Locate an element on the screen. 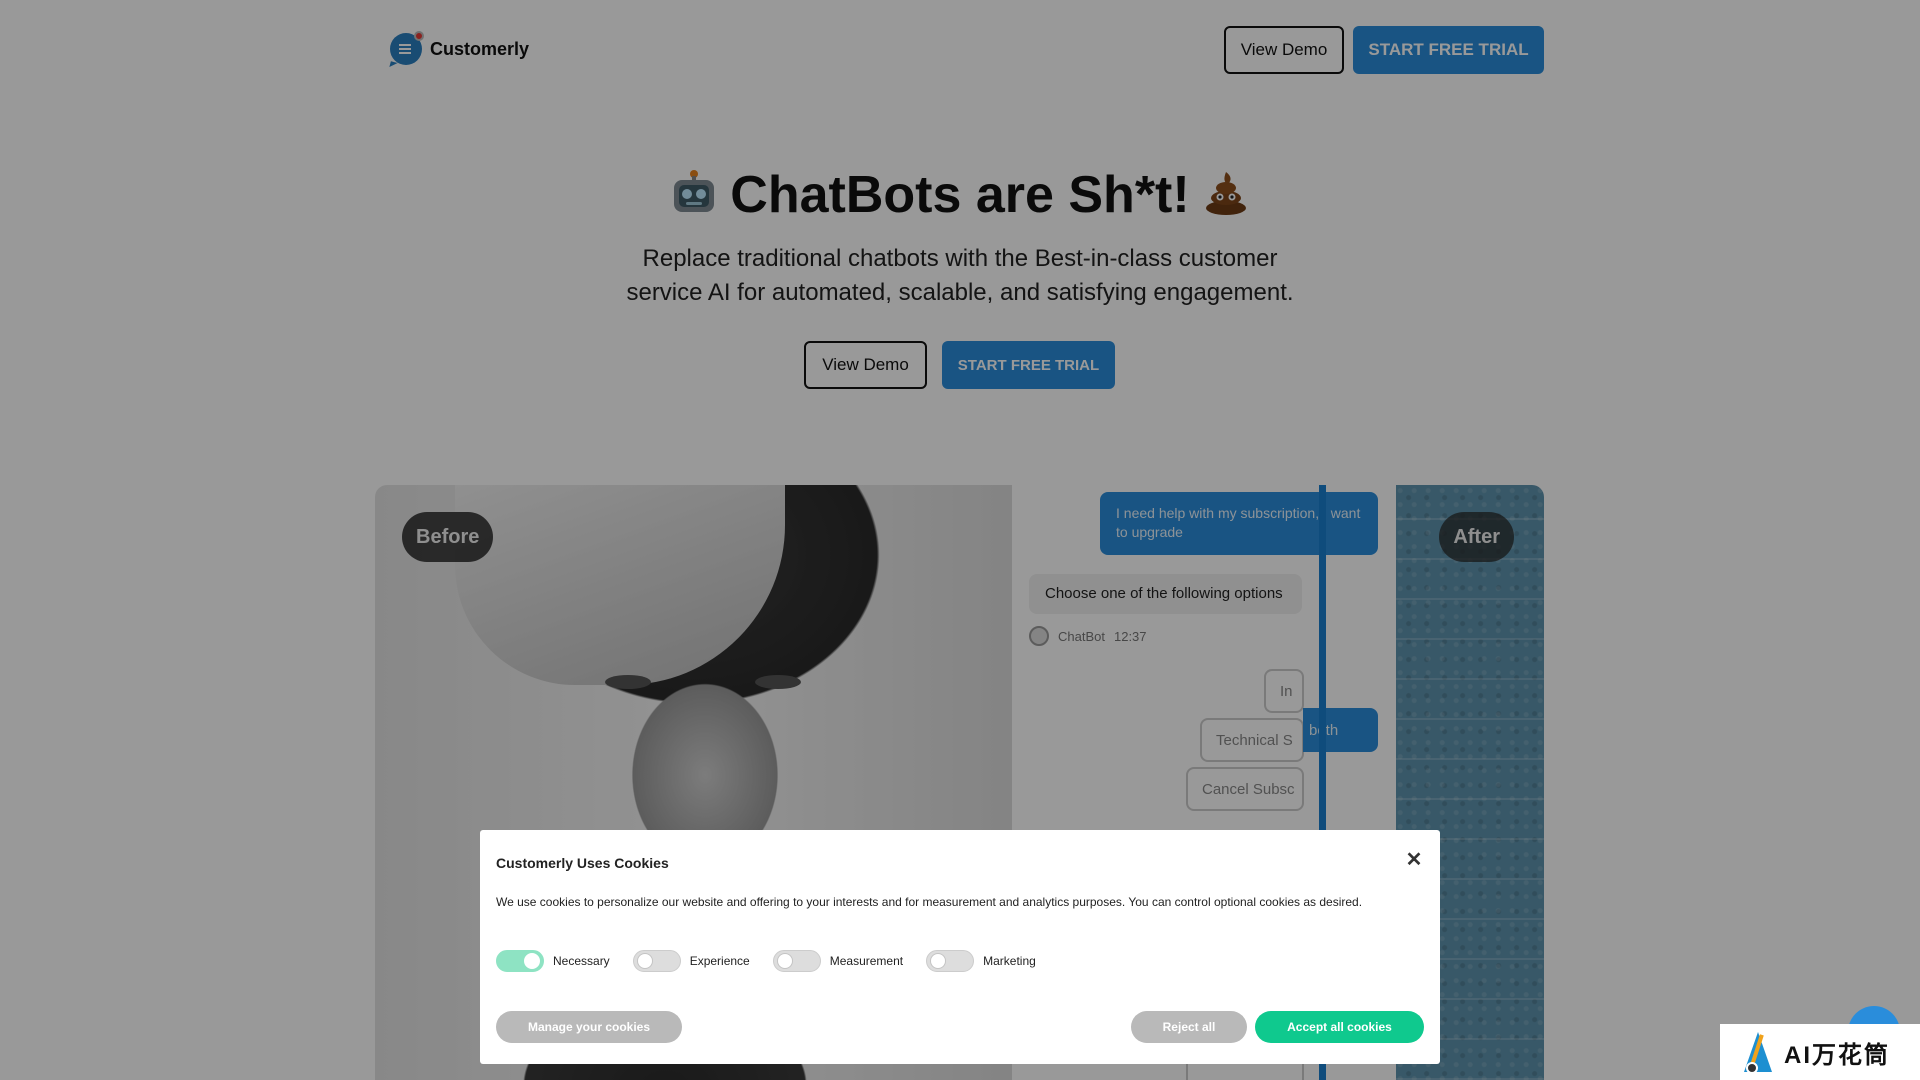 The width and height of the screenshot is (1920, 1080). measurement-label: Measurement is located at coordinates (866, 961).